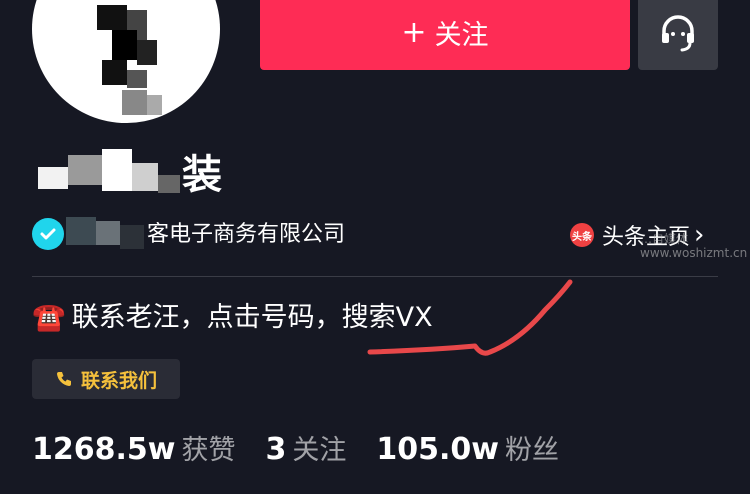 The image size is (750, 494). I want to click on stat-value: 105.0w, so click(437, 449).